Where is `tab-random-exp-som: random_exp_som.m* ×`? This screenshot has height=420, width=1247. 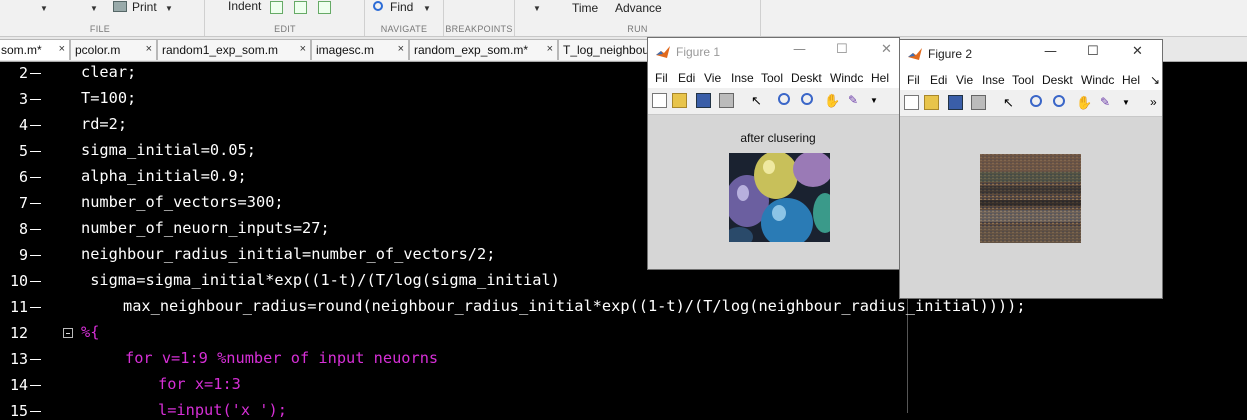 tab-random-exp-som: random_exp_som.m* × is located at coordinates (483, 49).